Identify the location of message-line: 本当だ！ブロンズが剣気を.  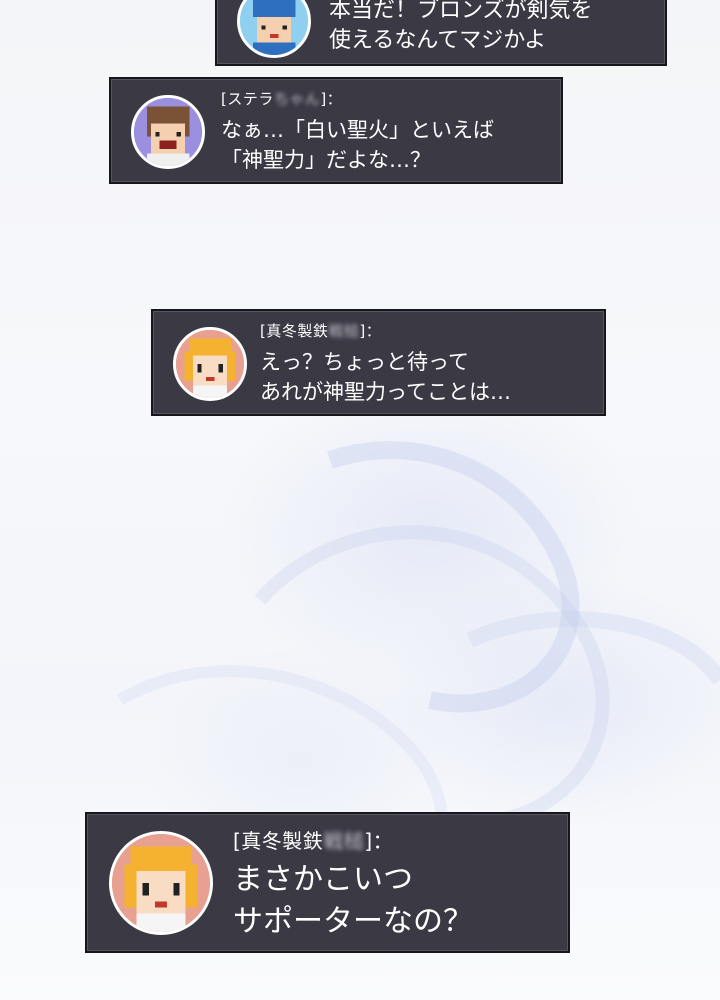
(461, 11).